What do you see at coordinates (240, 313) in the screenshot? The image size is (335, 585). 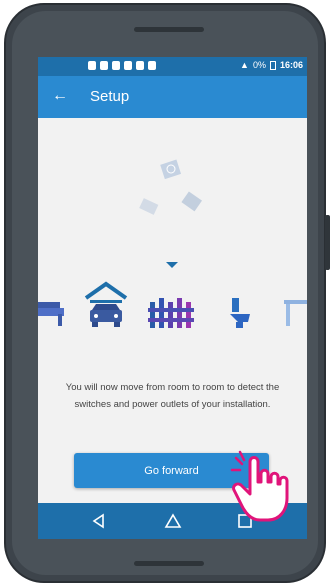 I see `toilet-icon` at bounding box center [240, 313].